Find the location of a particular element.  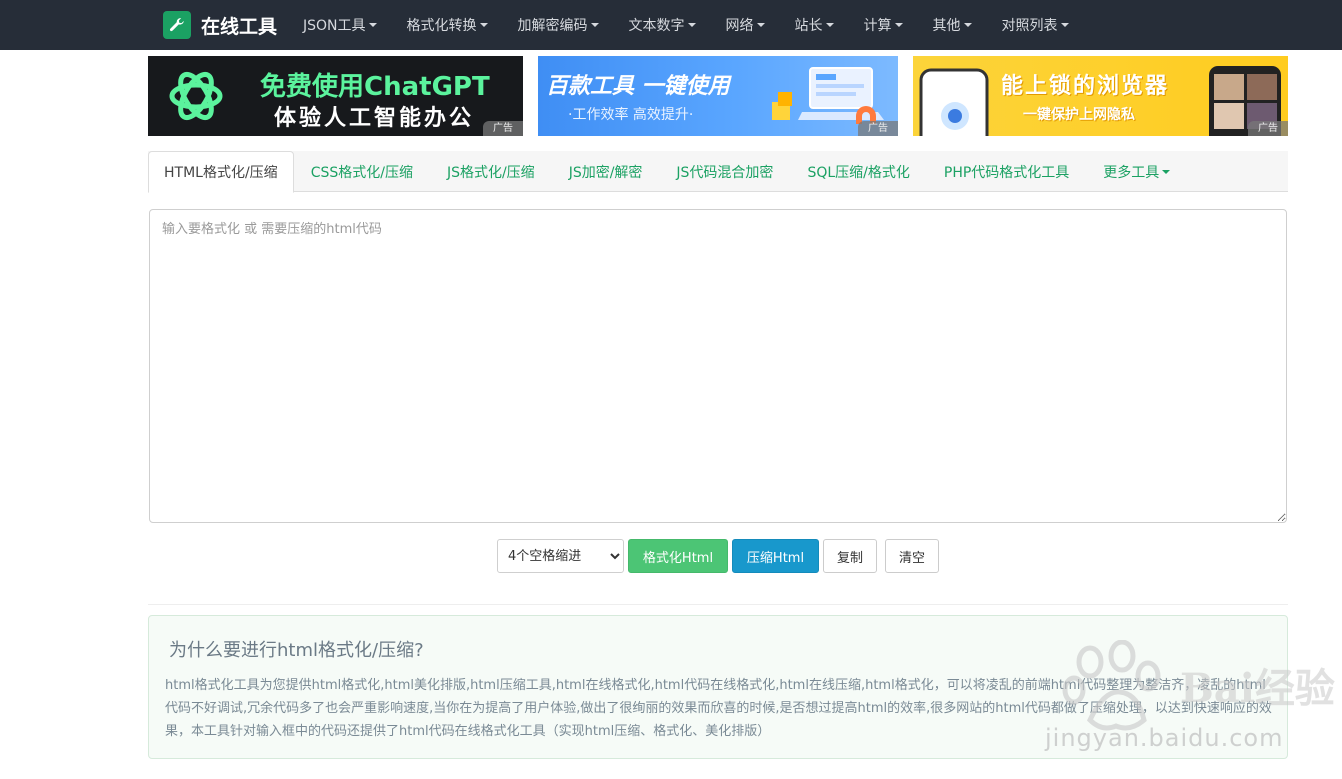

tab-label: JS格式化/压缩 is located at coordinates (490, 172).